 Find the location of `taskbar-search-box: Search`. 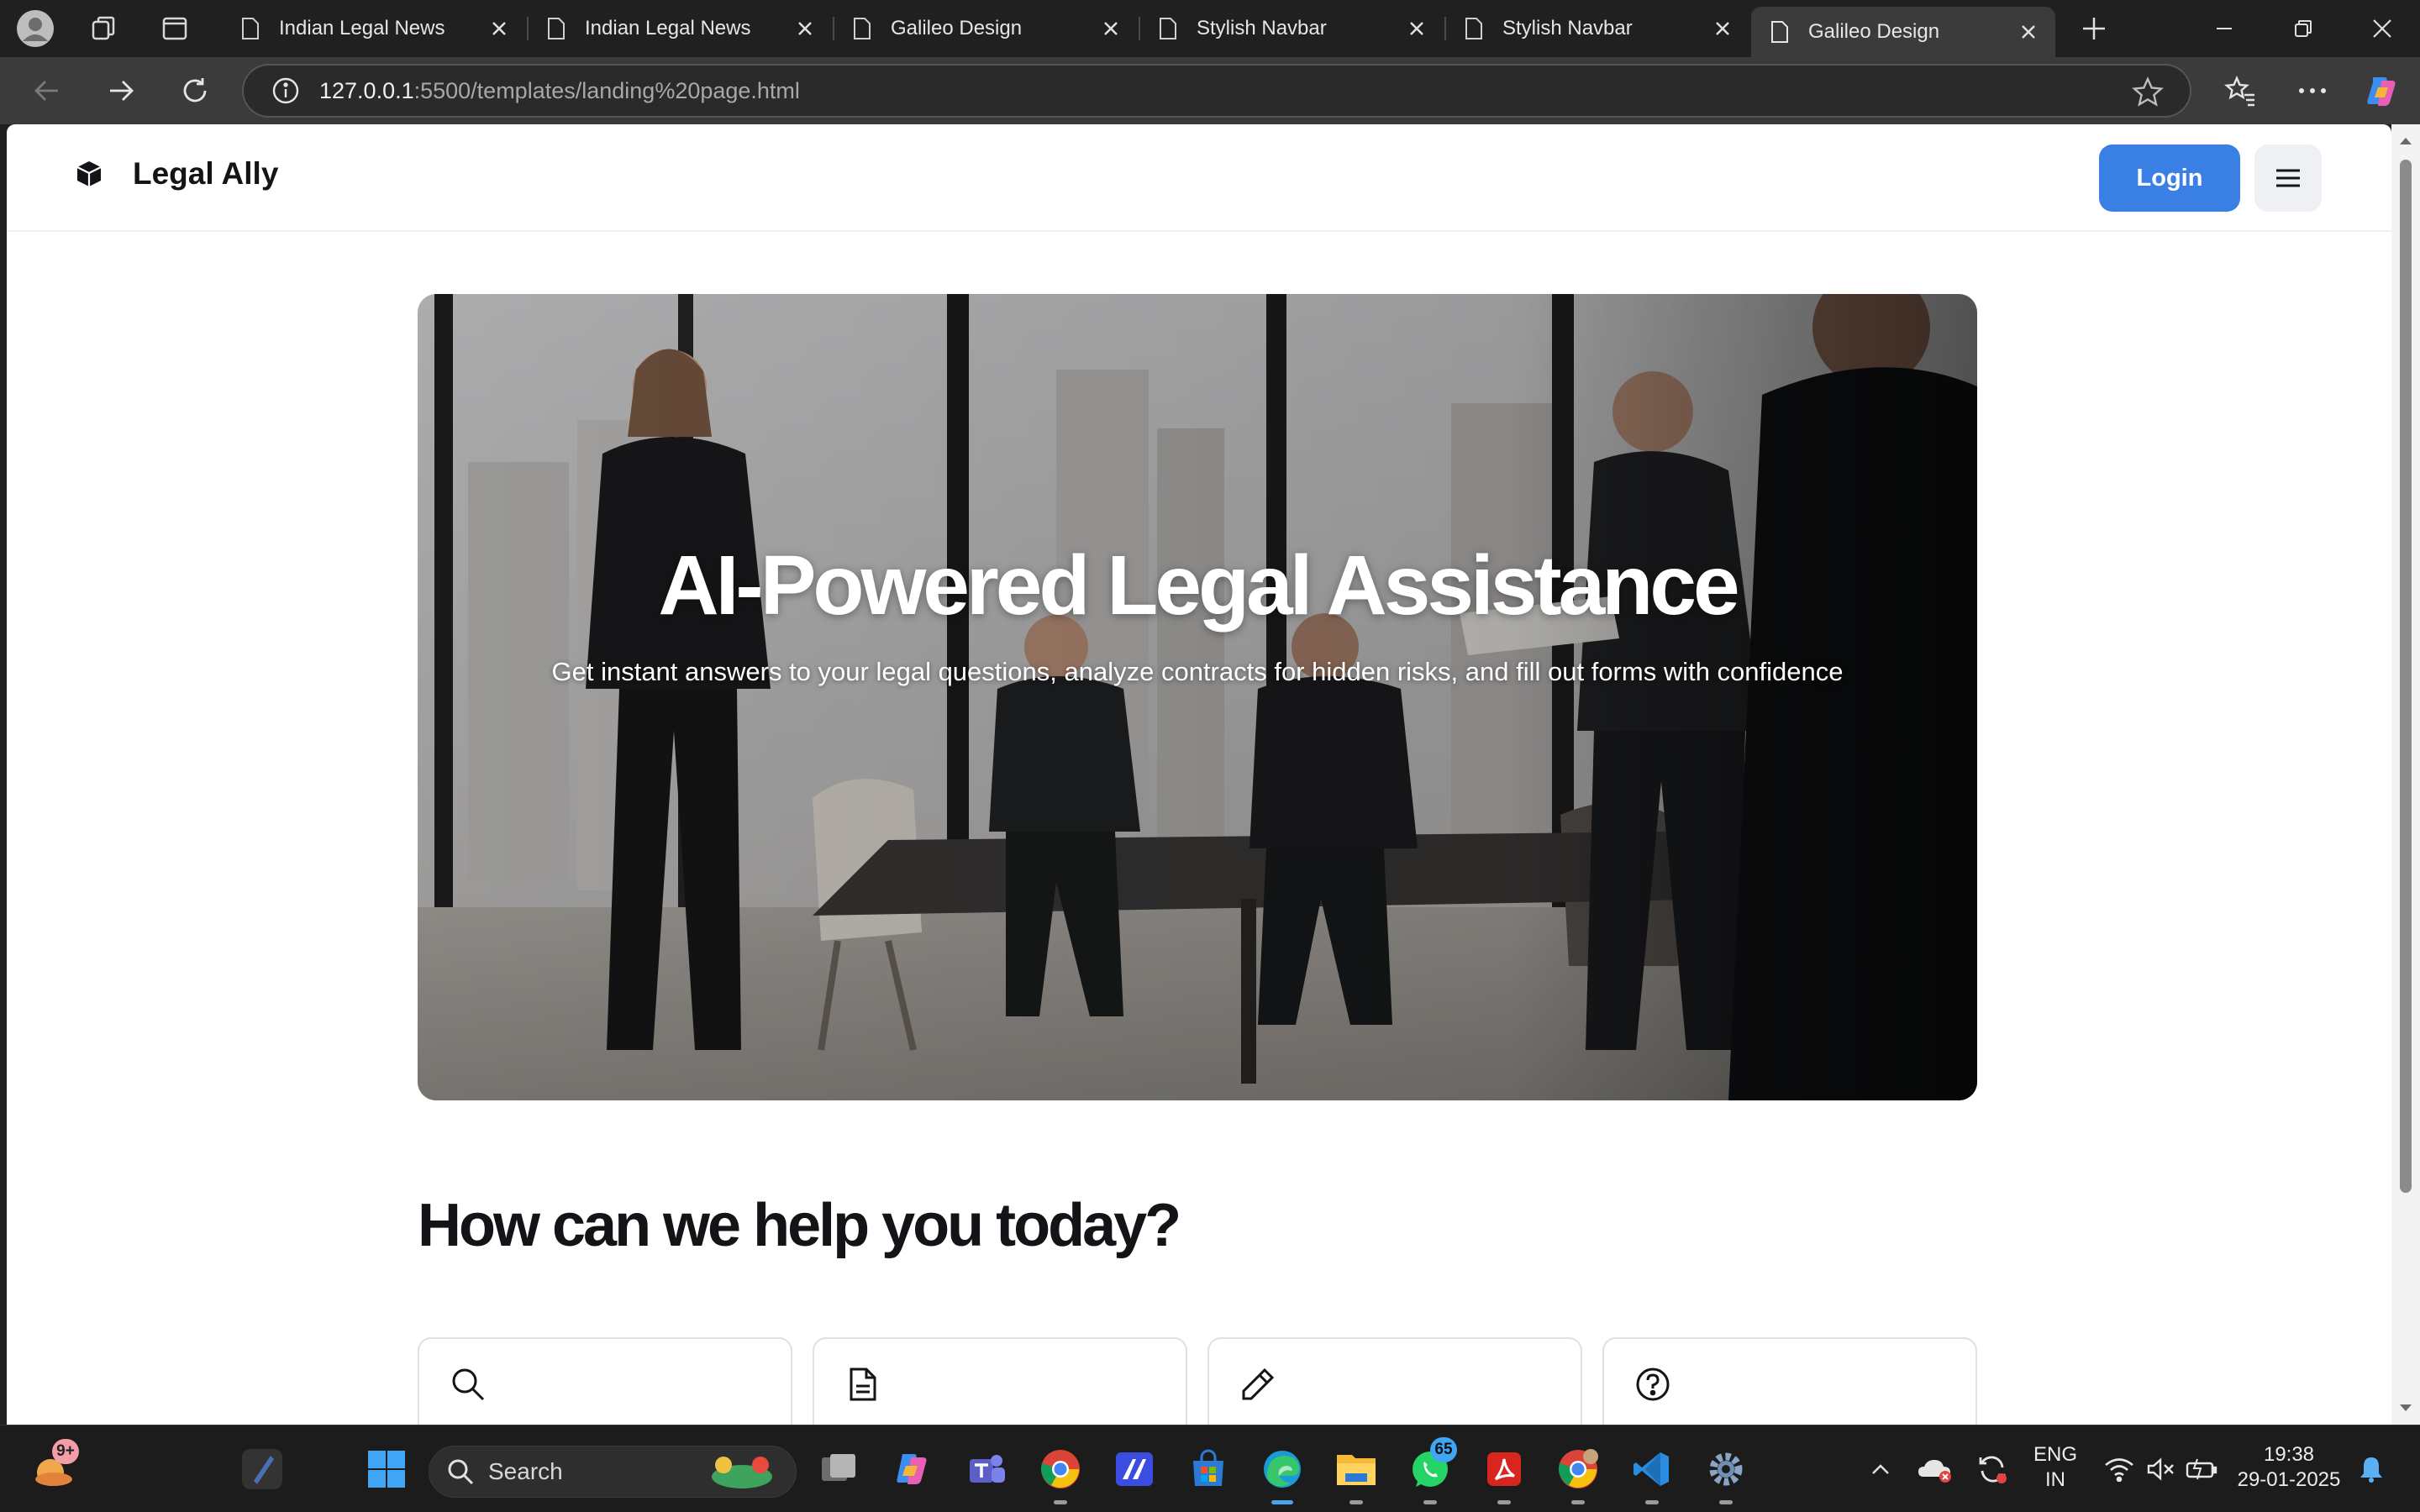

taskbar-search-box: Search is located at coordinates (613, 1472).